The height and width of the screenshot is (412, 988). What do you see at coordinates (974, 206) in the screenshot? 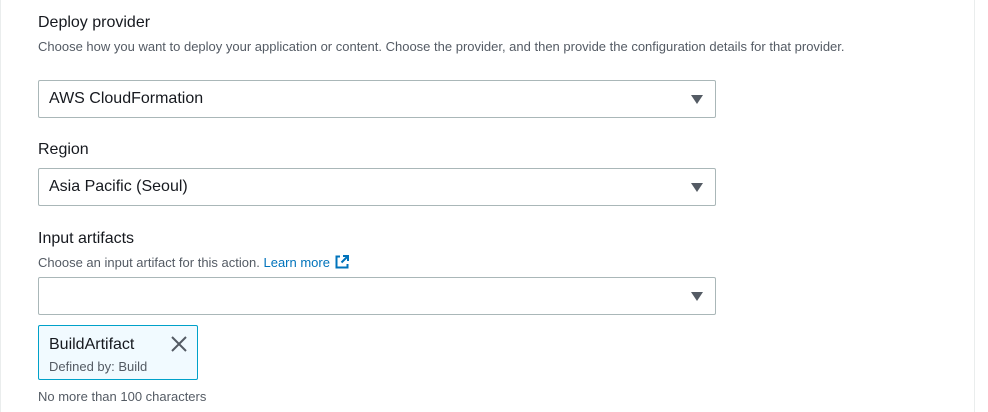
I see `panel-border-right` at bounding box center [974, 206].